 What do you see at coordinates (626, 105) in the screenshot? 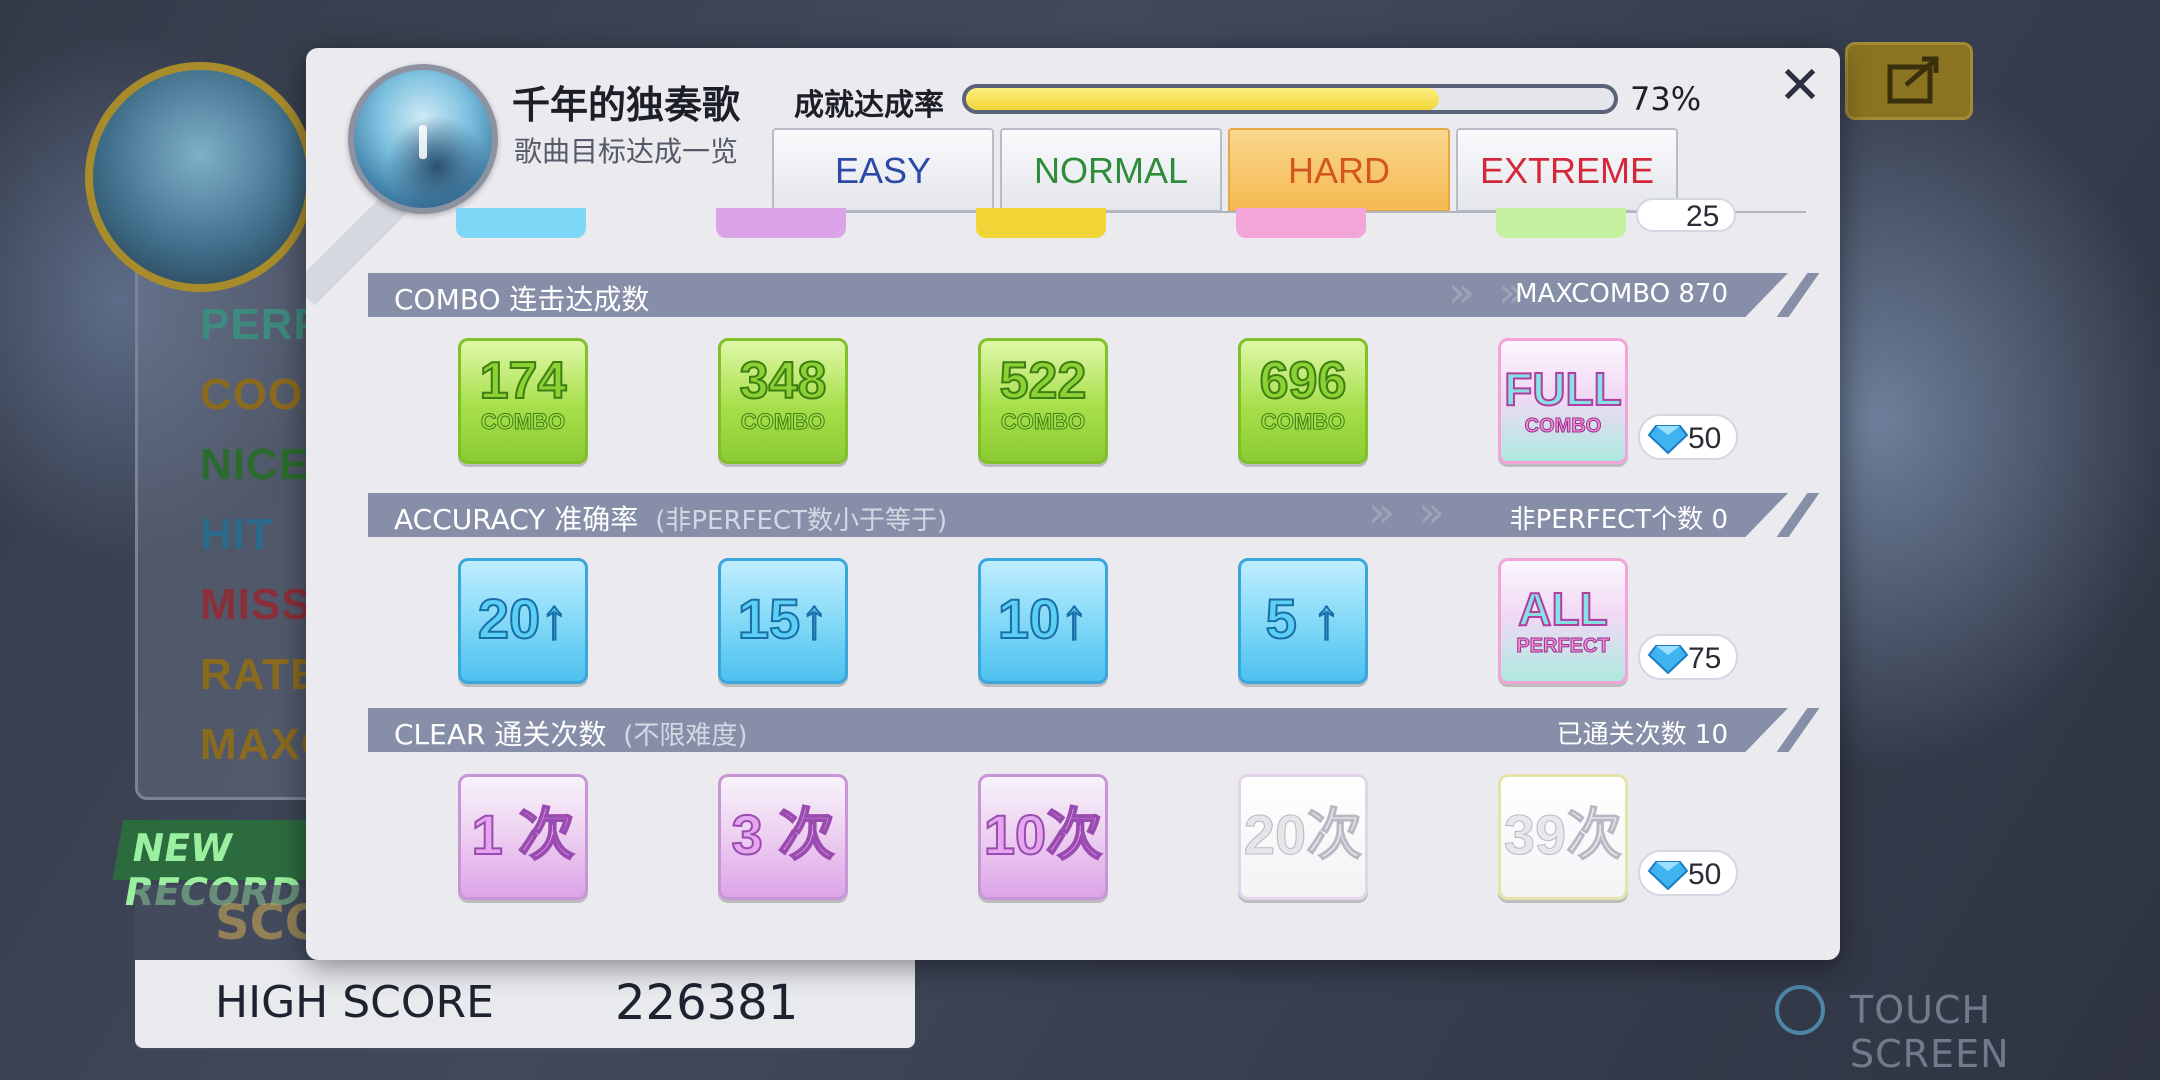
I see `song-title: 千年的独奏歌` at bounding box center [626, 105].